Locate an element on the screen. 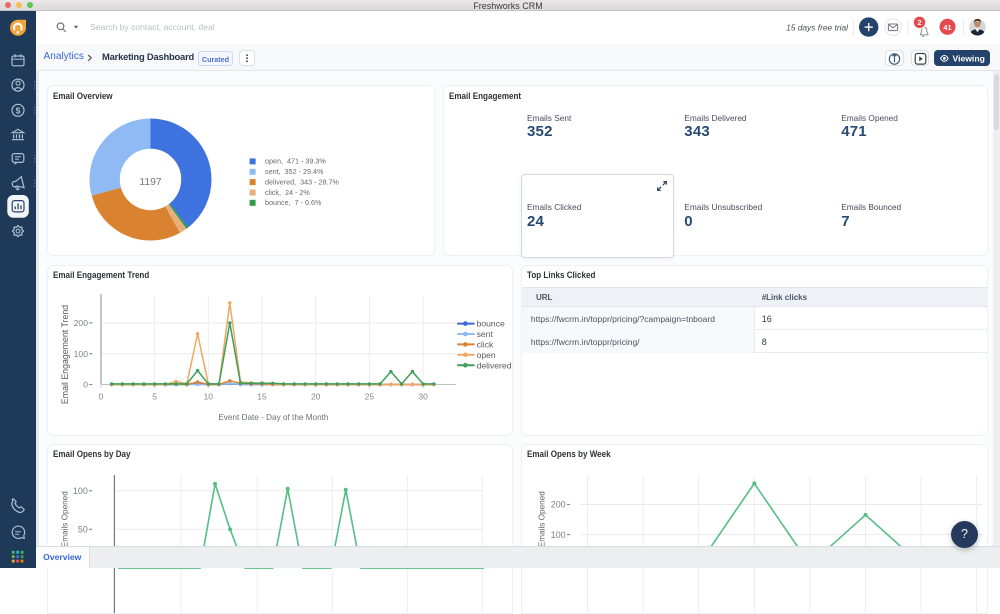 Image resolution: width=1000 pixels, height=614 pixels. svg-text: 10 is located at coordinates (209, 396).